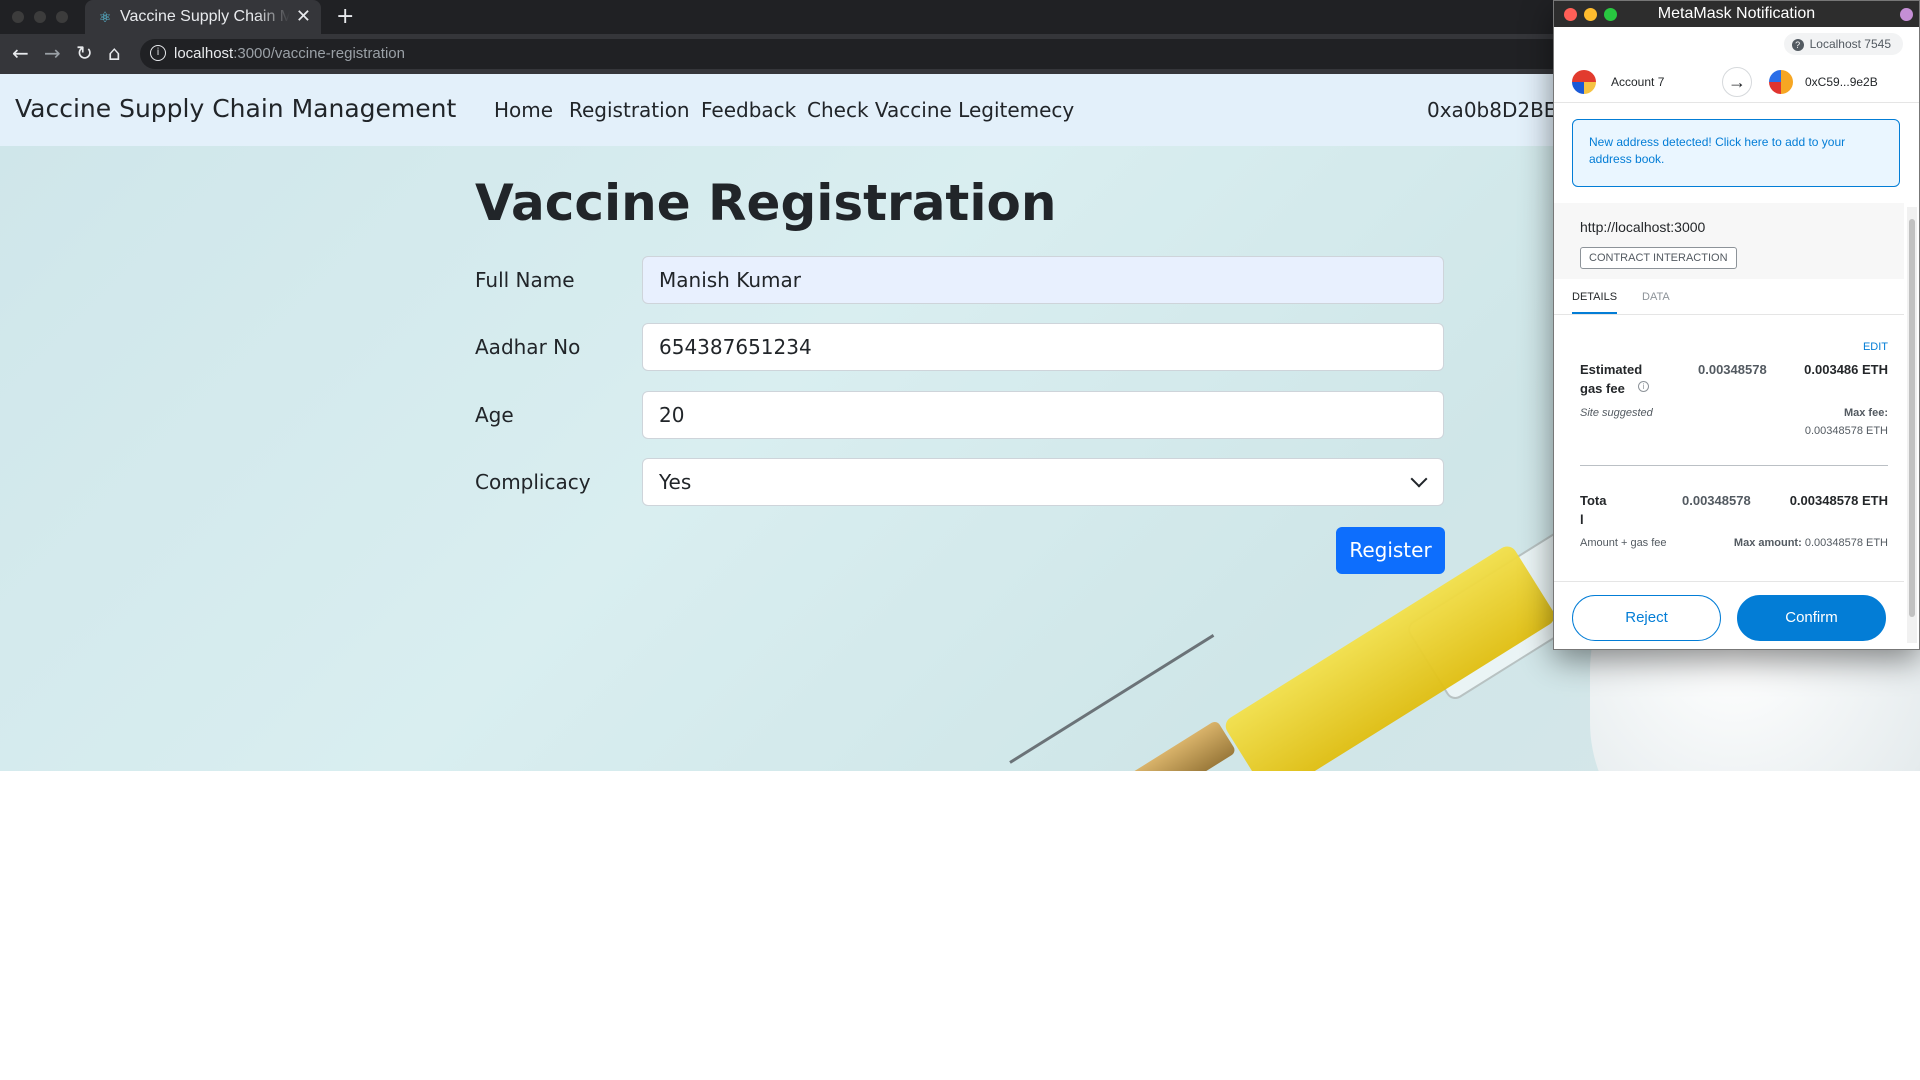 The image size is (1920, 1080). Describe the element at coordinates (1611, 369) in the screenshot. I see `gas-fee-label-line1: Estimated` at that location.